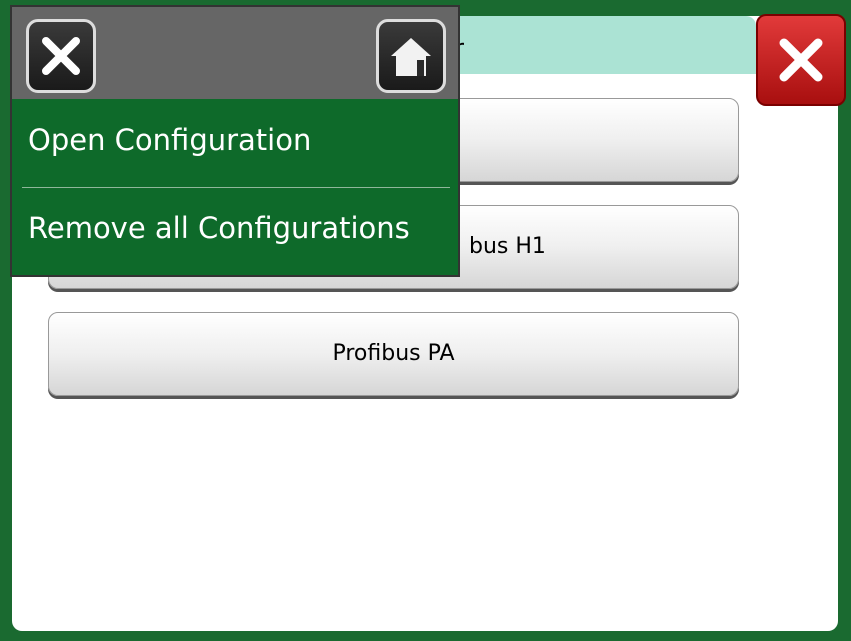 This screenshot has width=851, height=641. I want to click on option-button-profibus-pa: Profibus PA, so click(393, 354).